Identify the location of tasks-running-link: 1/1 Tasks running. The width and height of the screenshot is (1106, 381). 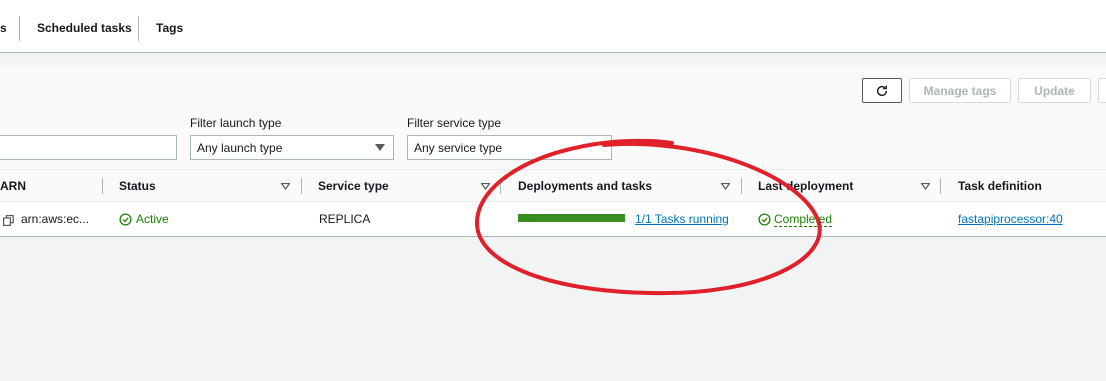
(682, 219).